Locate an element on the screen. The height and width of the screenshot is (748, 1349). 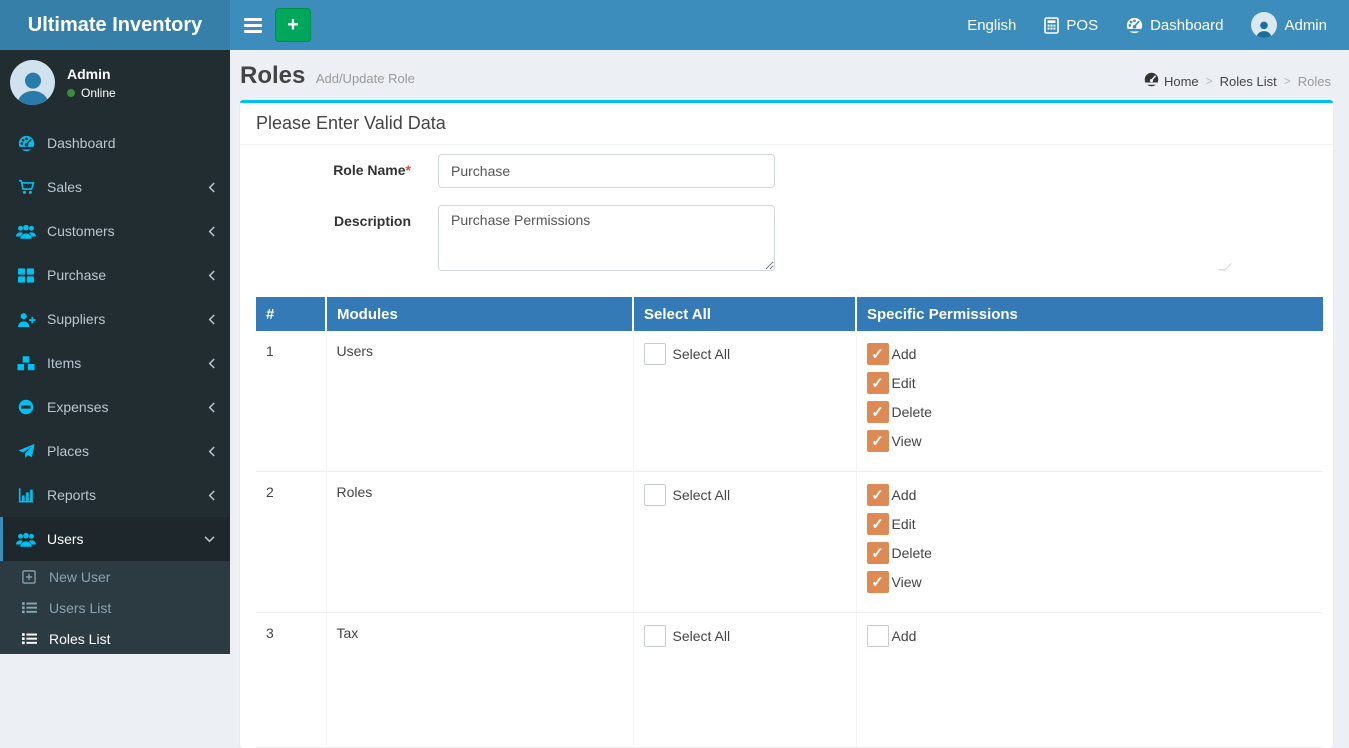
description-label: Description is located at coordinates (372, 221).